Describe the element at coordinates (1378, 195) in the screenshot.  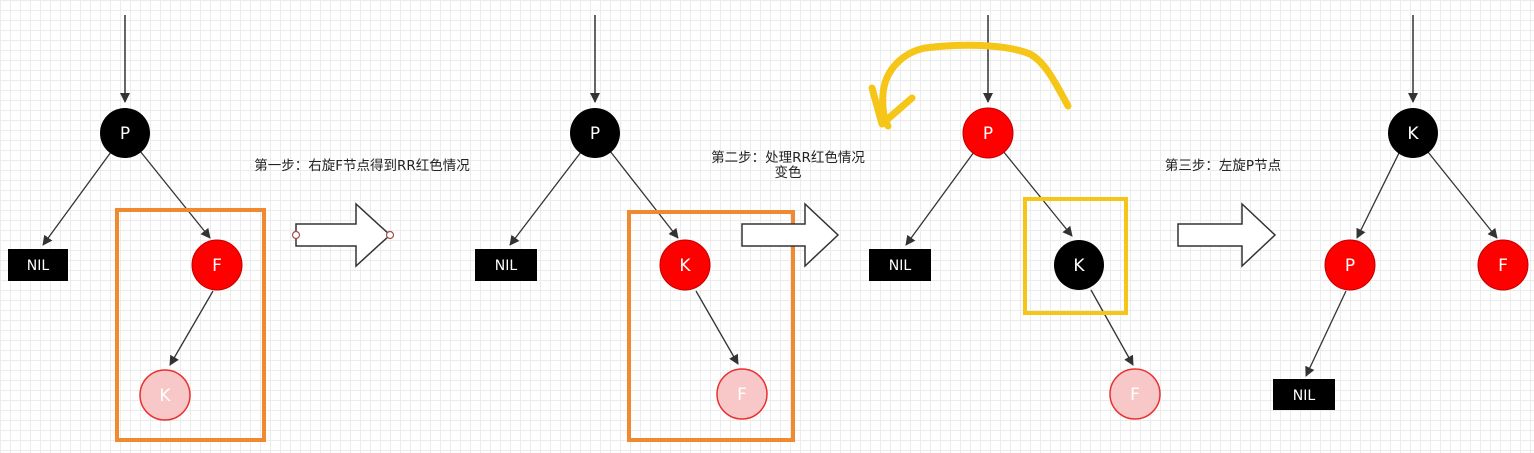
I see `edge-k-p` at that location.